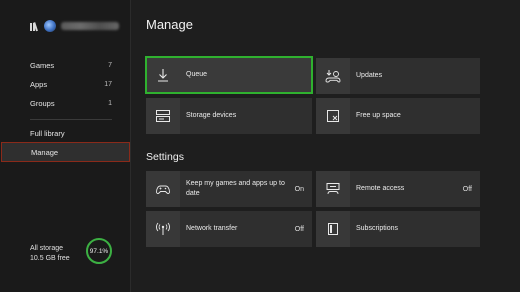 This screenshot has height=292, width=520. I want to click on setting-value: On, so click(299, 189).